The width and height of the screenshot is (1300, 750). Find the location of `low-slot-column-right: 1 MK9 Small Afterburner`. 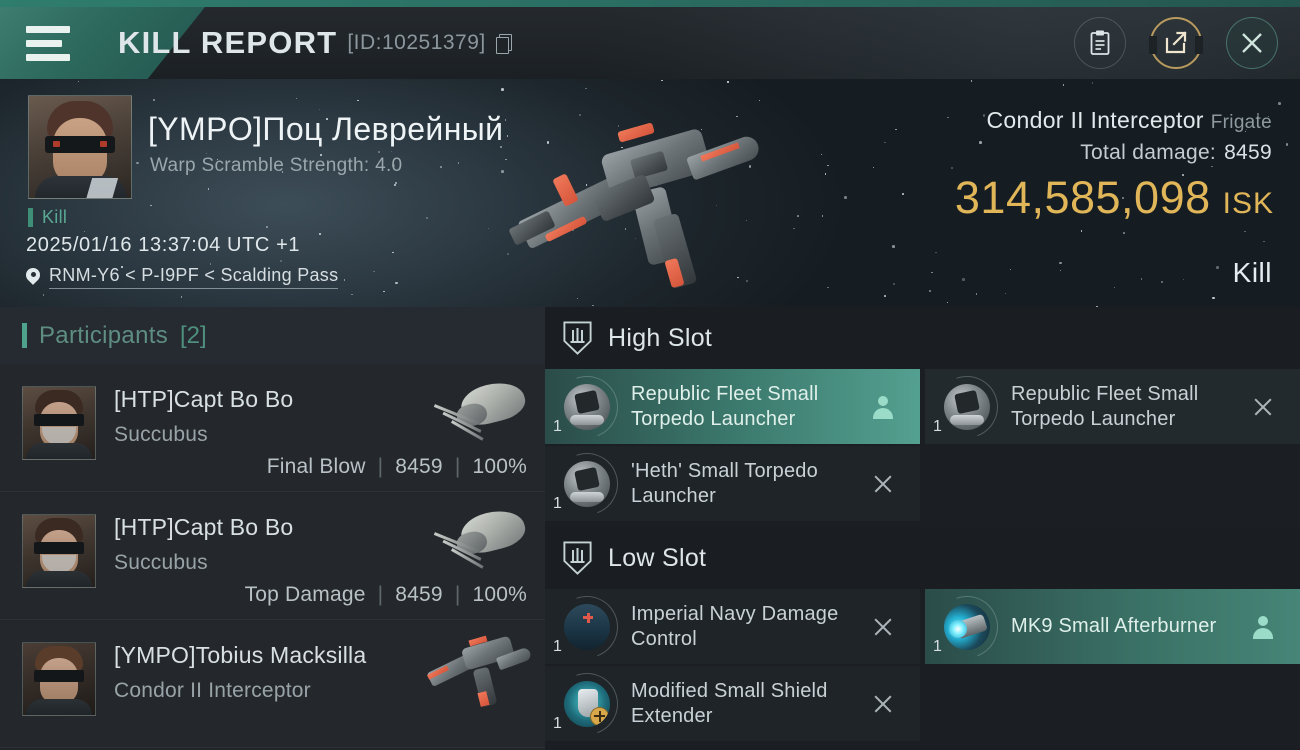

low-slot-column-right: 1 MK9 Small Afterburner is located at coordinates (1112, 664).